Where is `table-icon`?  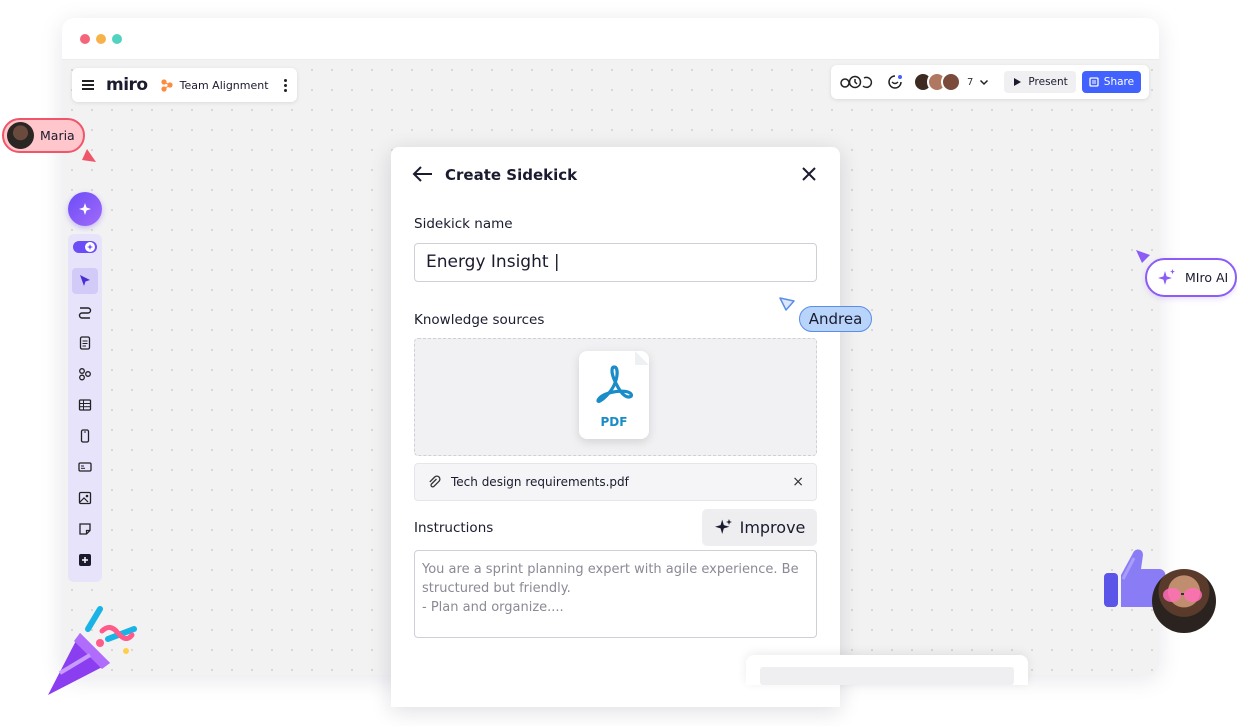
table-icon is located at coordinates (85, 405).